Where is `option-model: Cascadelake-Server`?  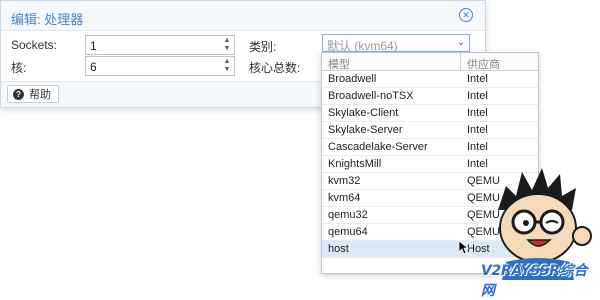 option-model: Cascadelake-Server is located at coordinates (378, 147).